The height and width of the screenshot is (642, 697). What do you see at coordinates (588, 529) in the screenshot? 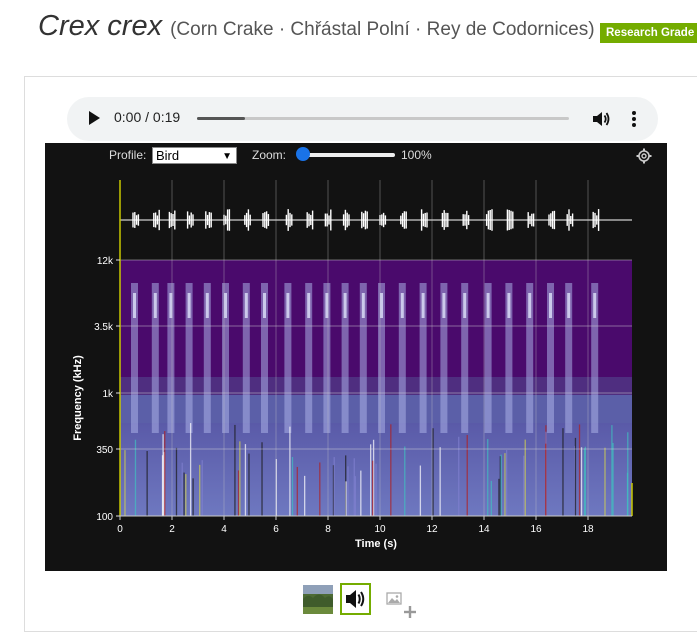
I see `x-tick-label: 18` at bounding box center [588, 529].